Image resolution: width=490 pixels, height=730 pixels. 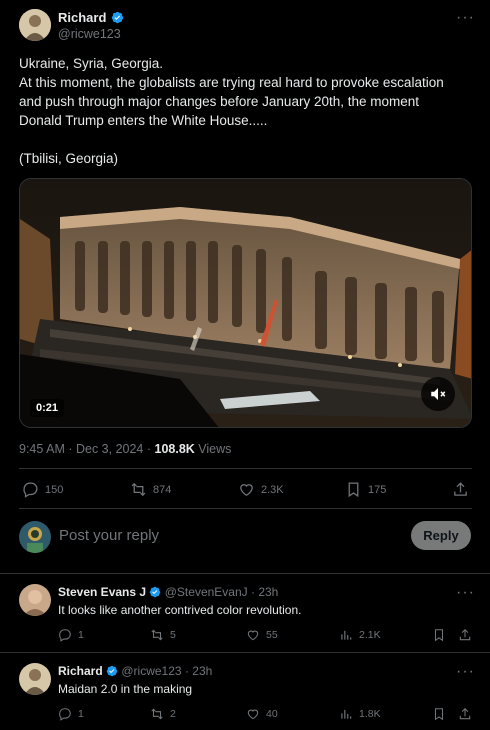 I want to click on reply-author-handle: @StevenEvanJ, so click(x=206, y=592).